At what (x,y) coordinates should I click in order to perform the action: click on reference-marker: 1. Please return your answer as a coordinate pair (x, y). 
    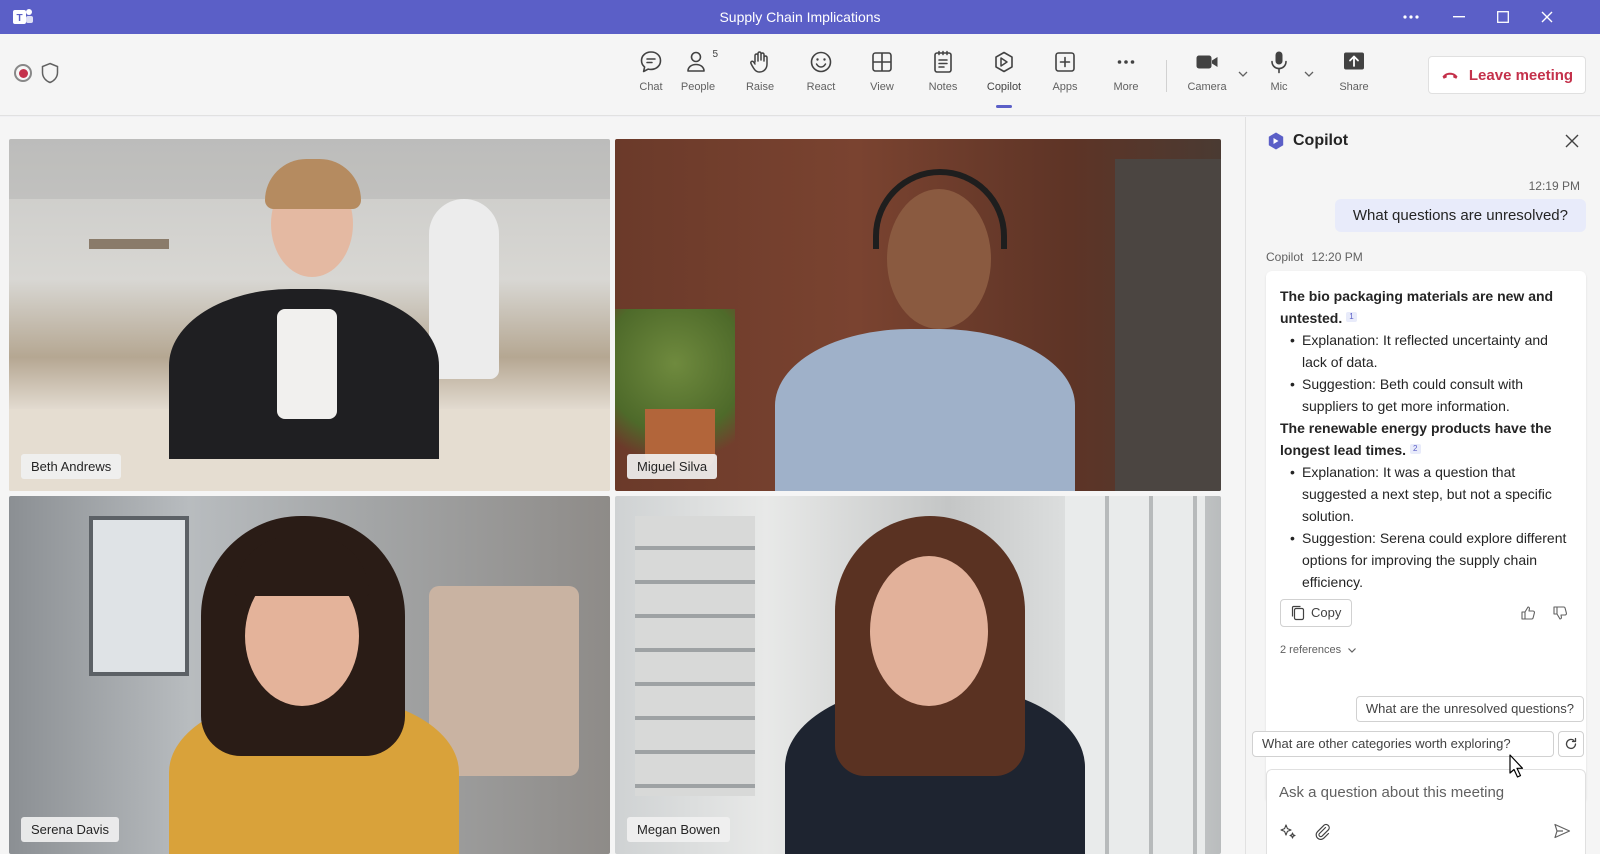
    Looking at the image, I should click on (1351, 317).